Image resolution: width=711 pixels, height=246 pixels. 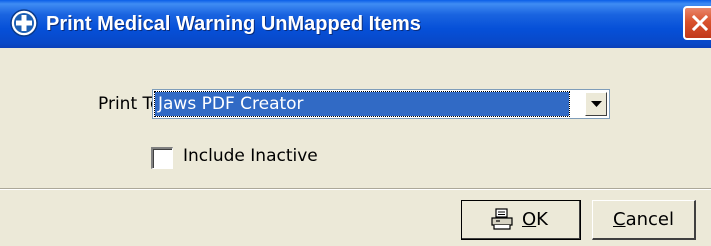 What do you see at coordinates (233, 24) in the screenshot?
I see `window-title: Print Medical Warning UnMapped Items` at bounding box center [233, 24].